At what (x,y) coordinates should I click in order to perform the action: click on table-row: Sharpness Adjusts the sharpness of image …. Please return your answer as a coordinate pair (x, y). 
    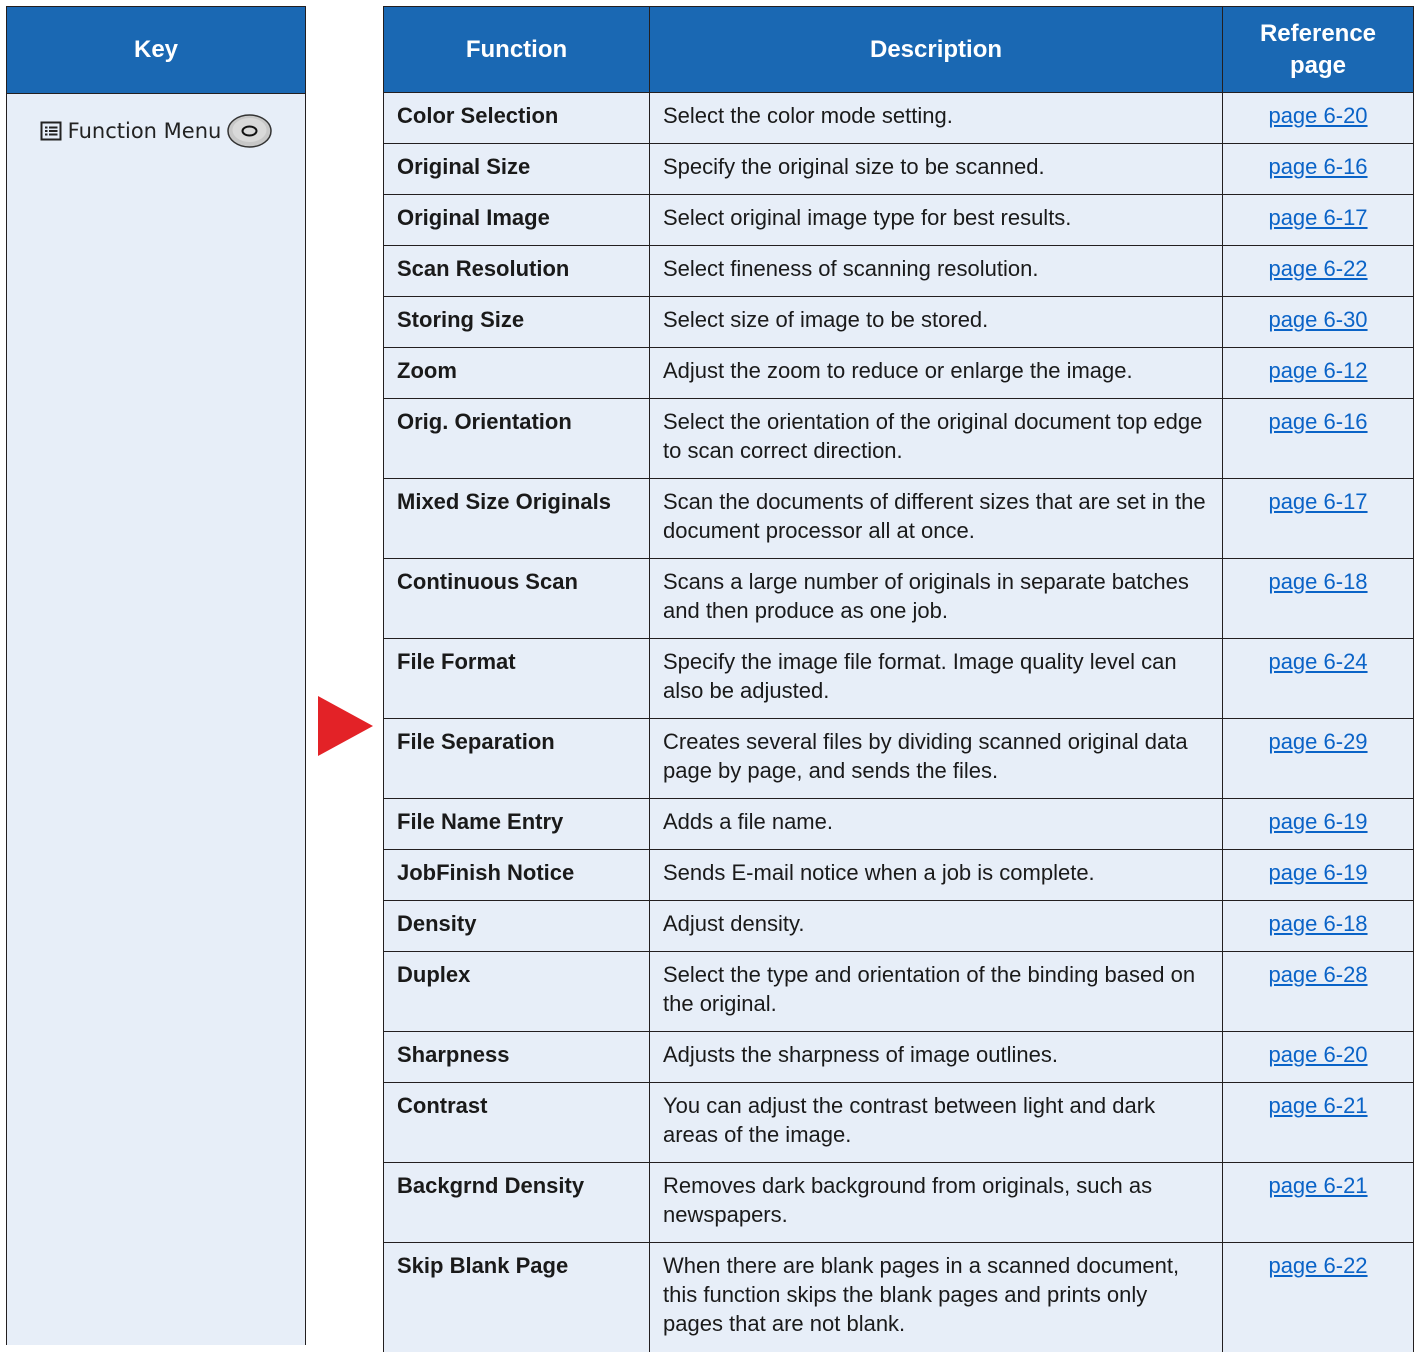
    Looking at the image, I should click on (898, 1057).